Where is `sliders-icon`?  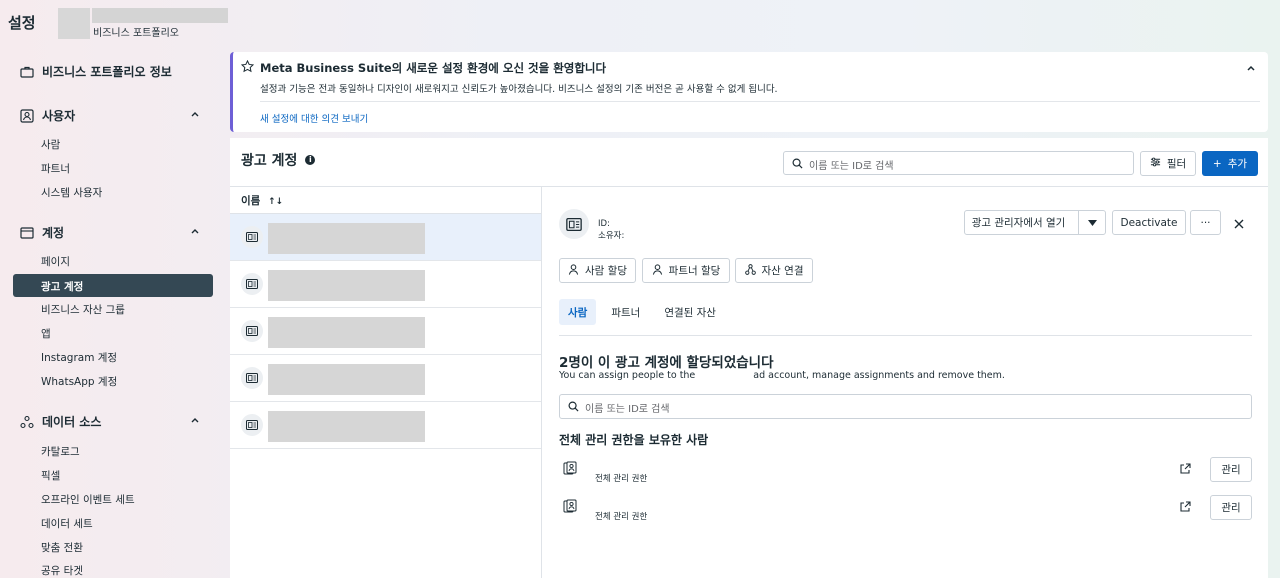 sliders-icon is located at coordinates (1155, 163).